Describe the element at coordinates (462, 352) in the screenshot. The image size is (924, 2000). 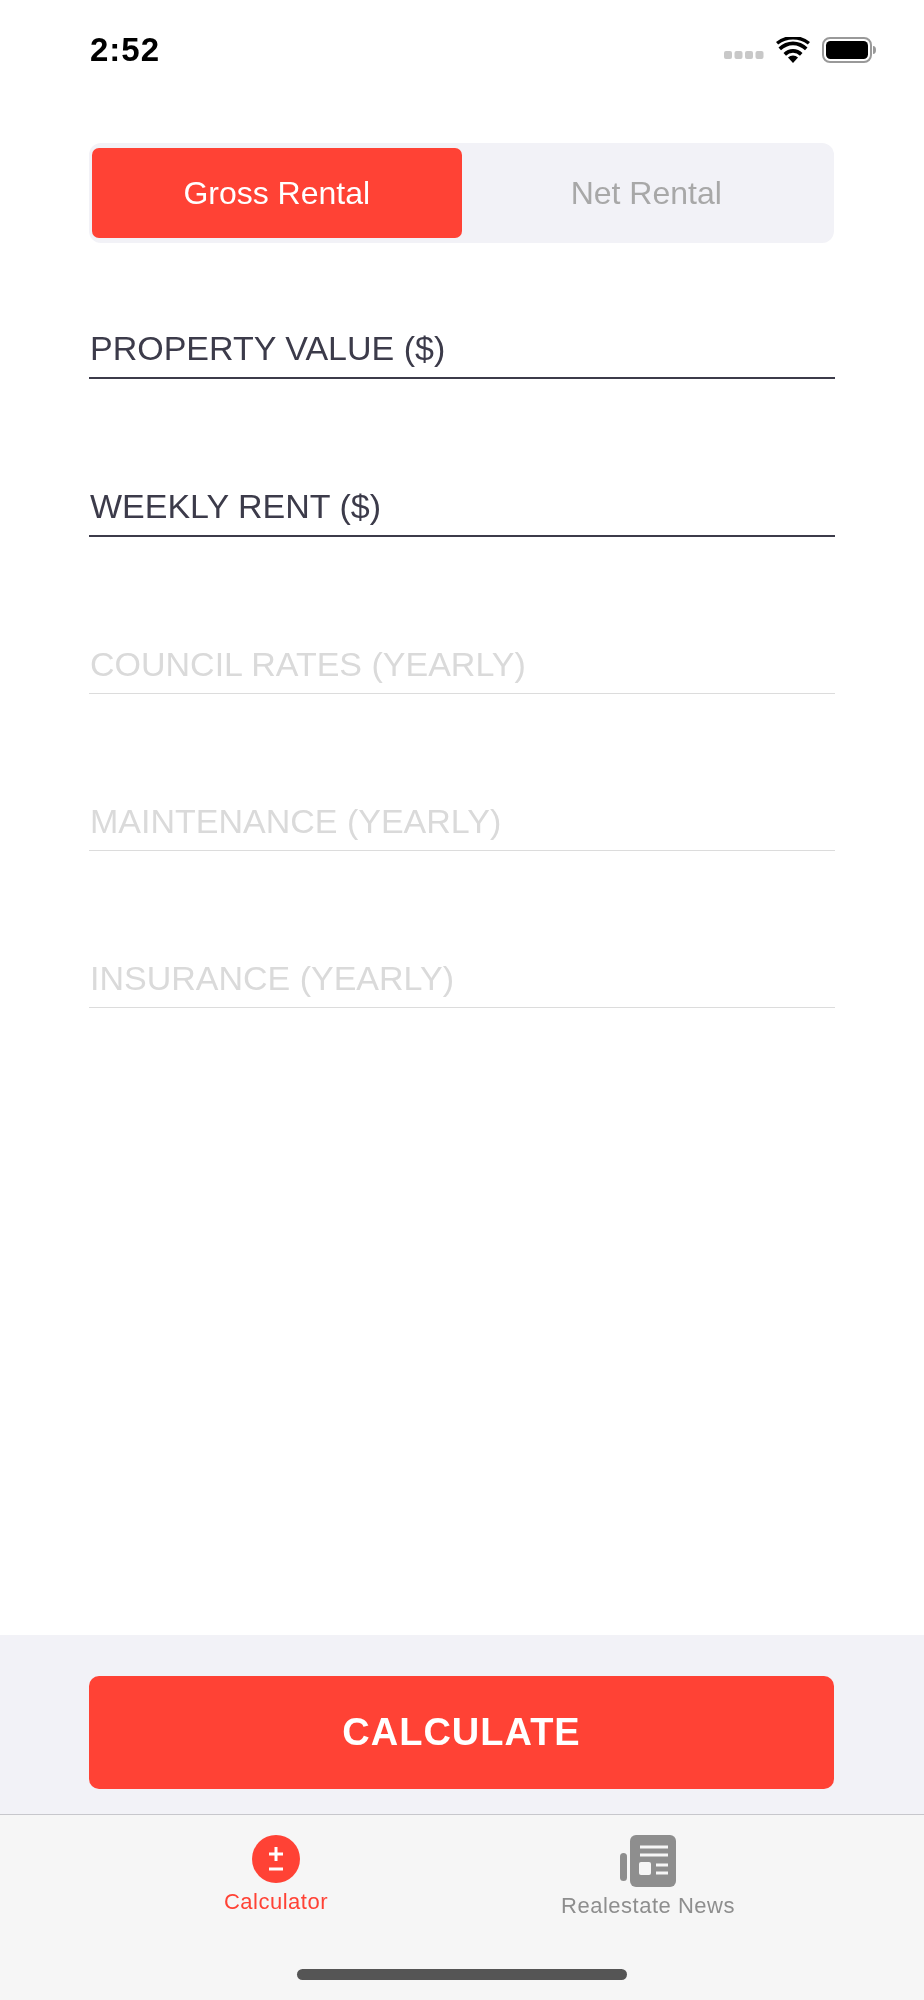
I see `input-field: PROPERTY VALUE ($)` at that location.